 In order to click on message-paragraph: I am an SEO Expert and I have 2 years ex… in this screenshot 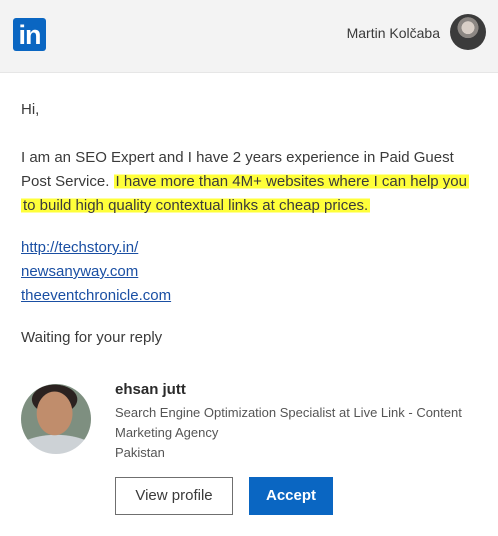, I will do `click(251, 182)`.